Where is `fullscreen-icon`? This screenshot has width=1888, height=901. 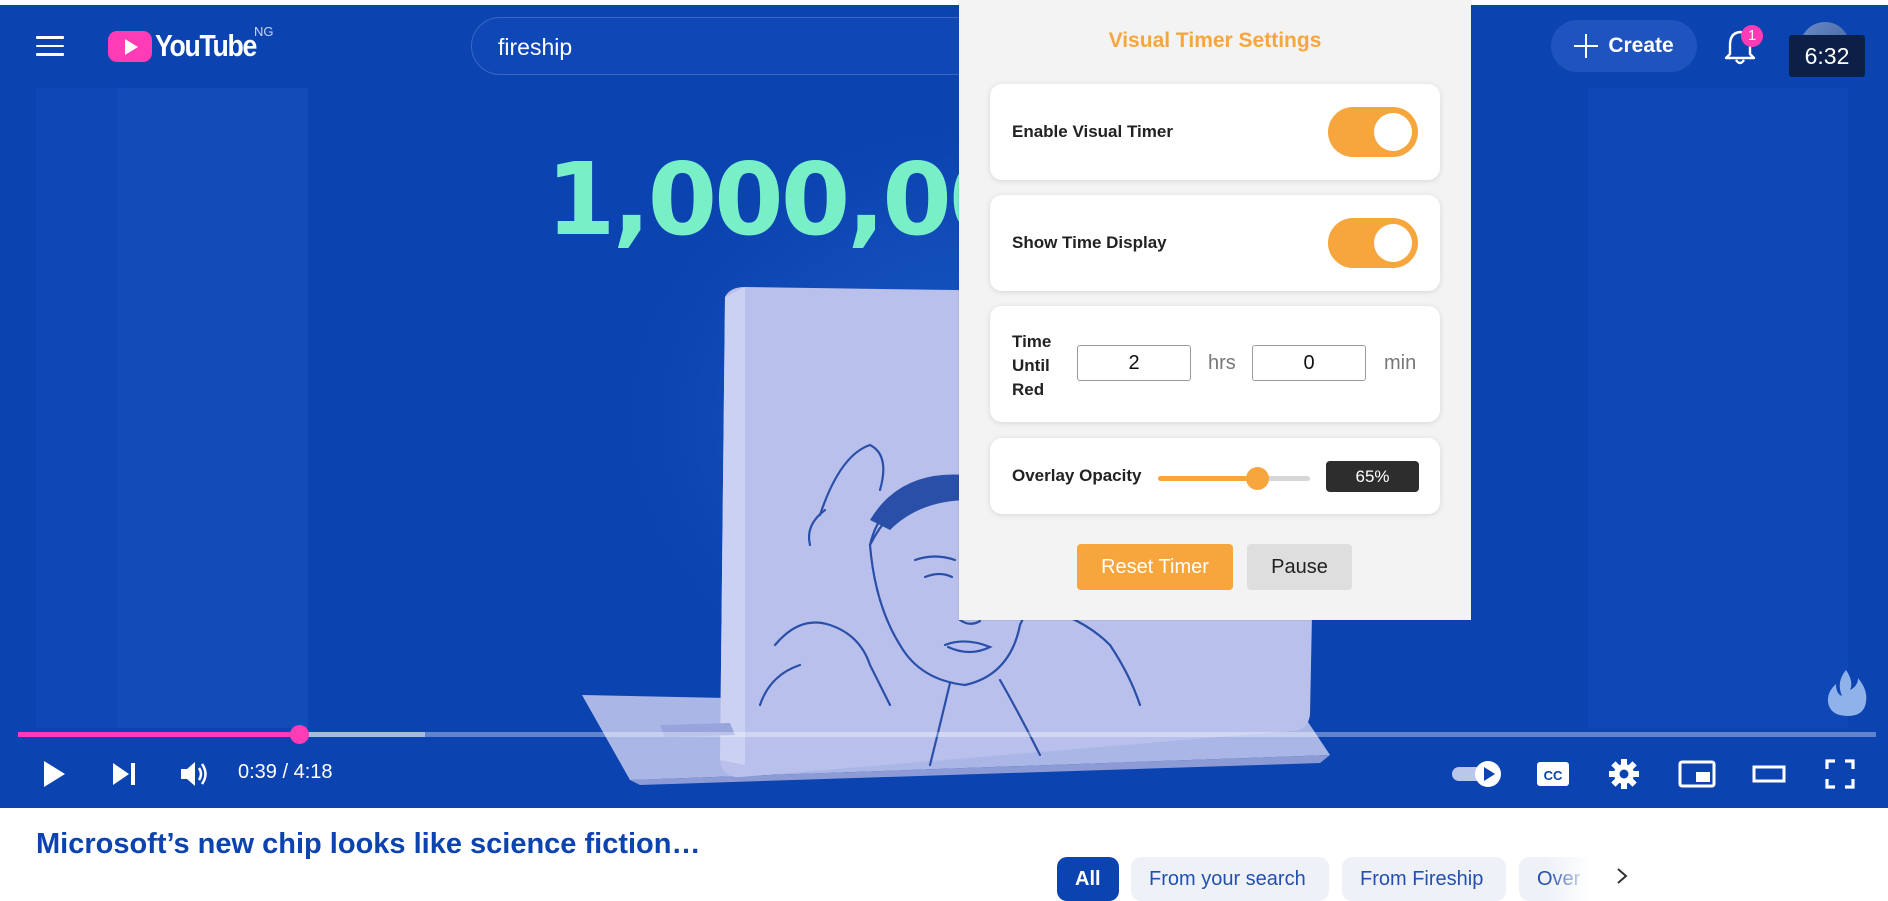 fullscreen-icon is located at coordinates (1840, 774).